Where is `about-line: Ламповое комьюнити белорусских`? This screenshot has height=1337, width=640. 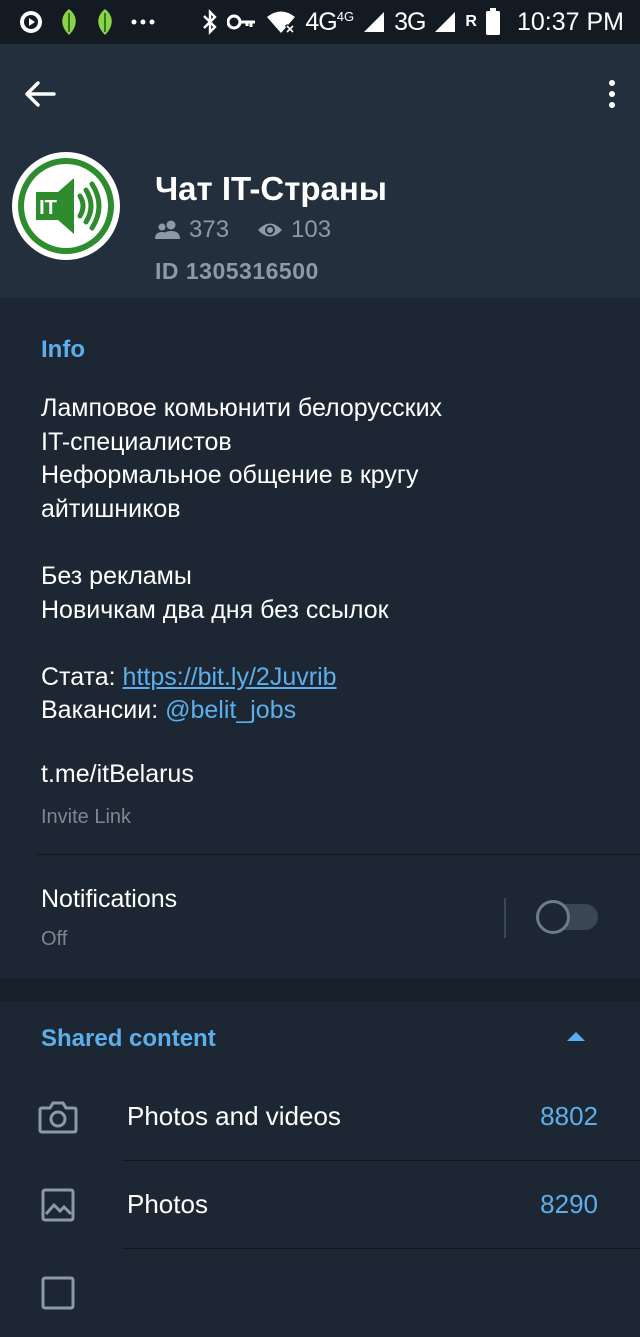 about-line: Ламповое комьюнити белорусских is located at coordinates (242, 408).